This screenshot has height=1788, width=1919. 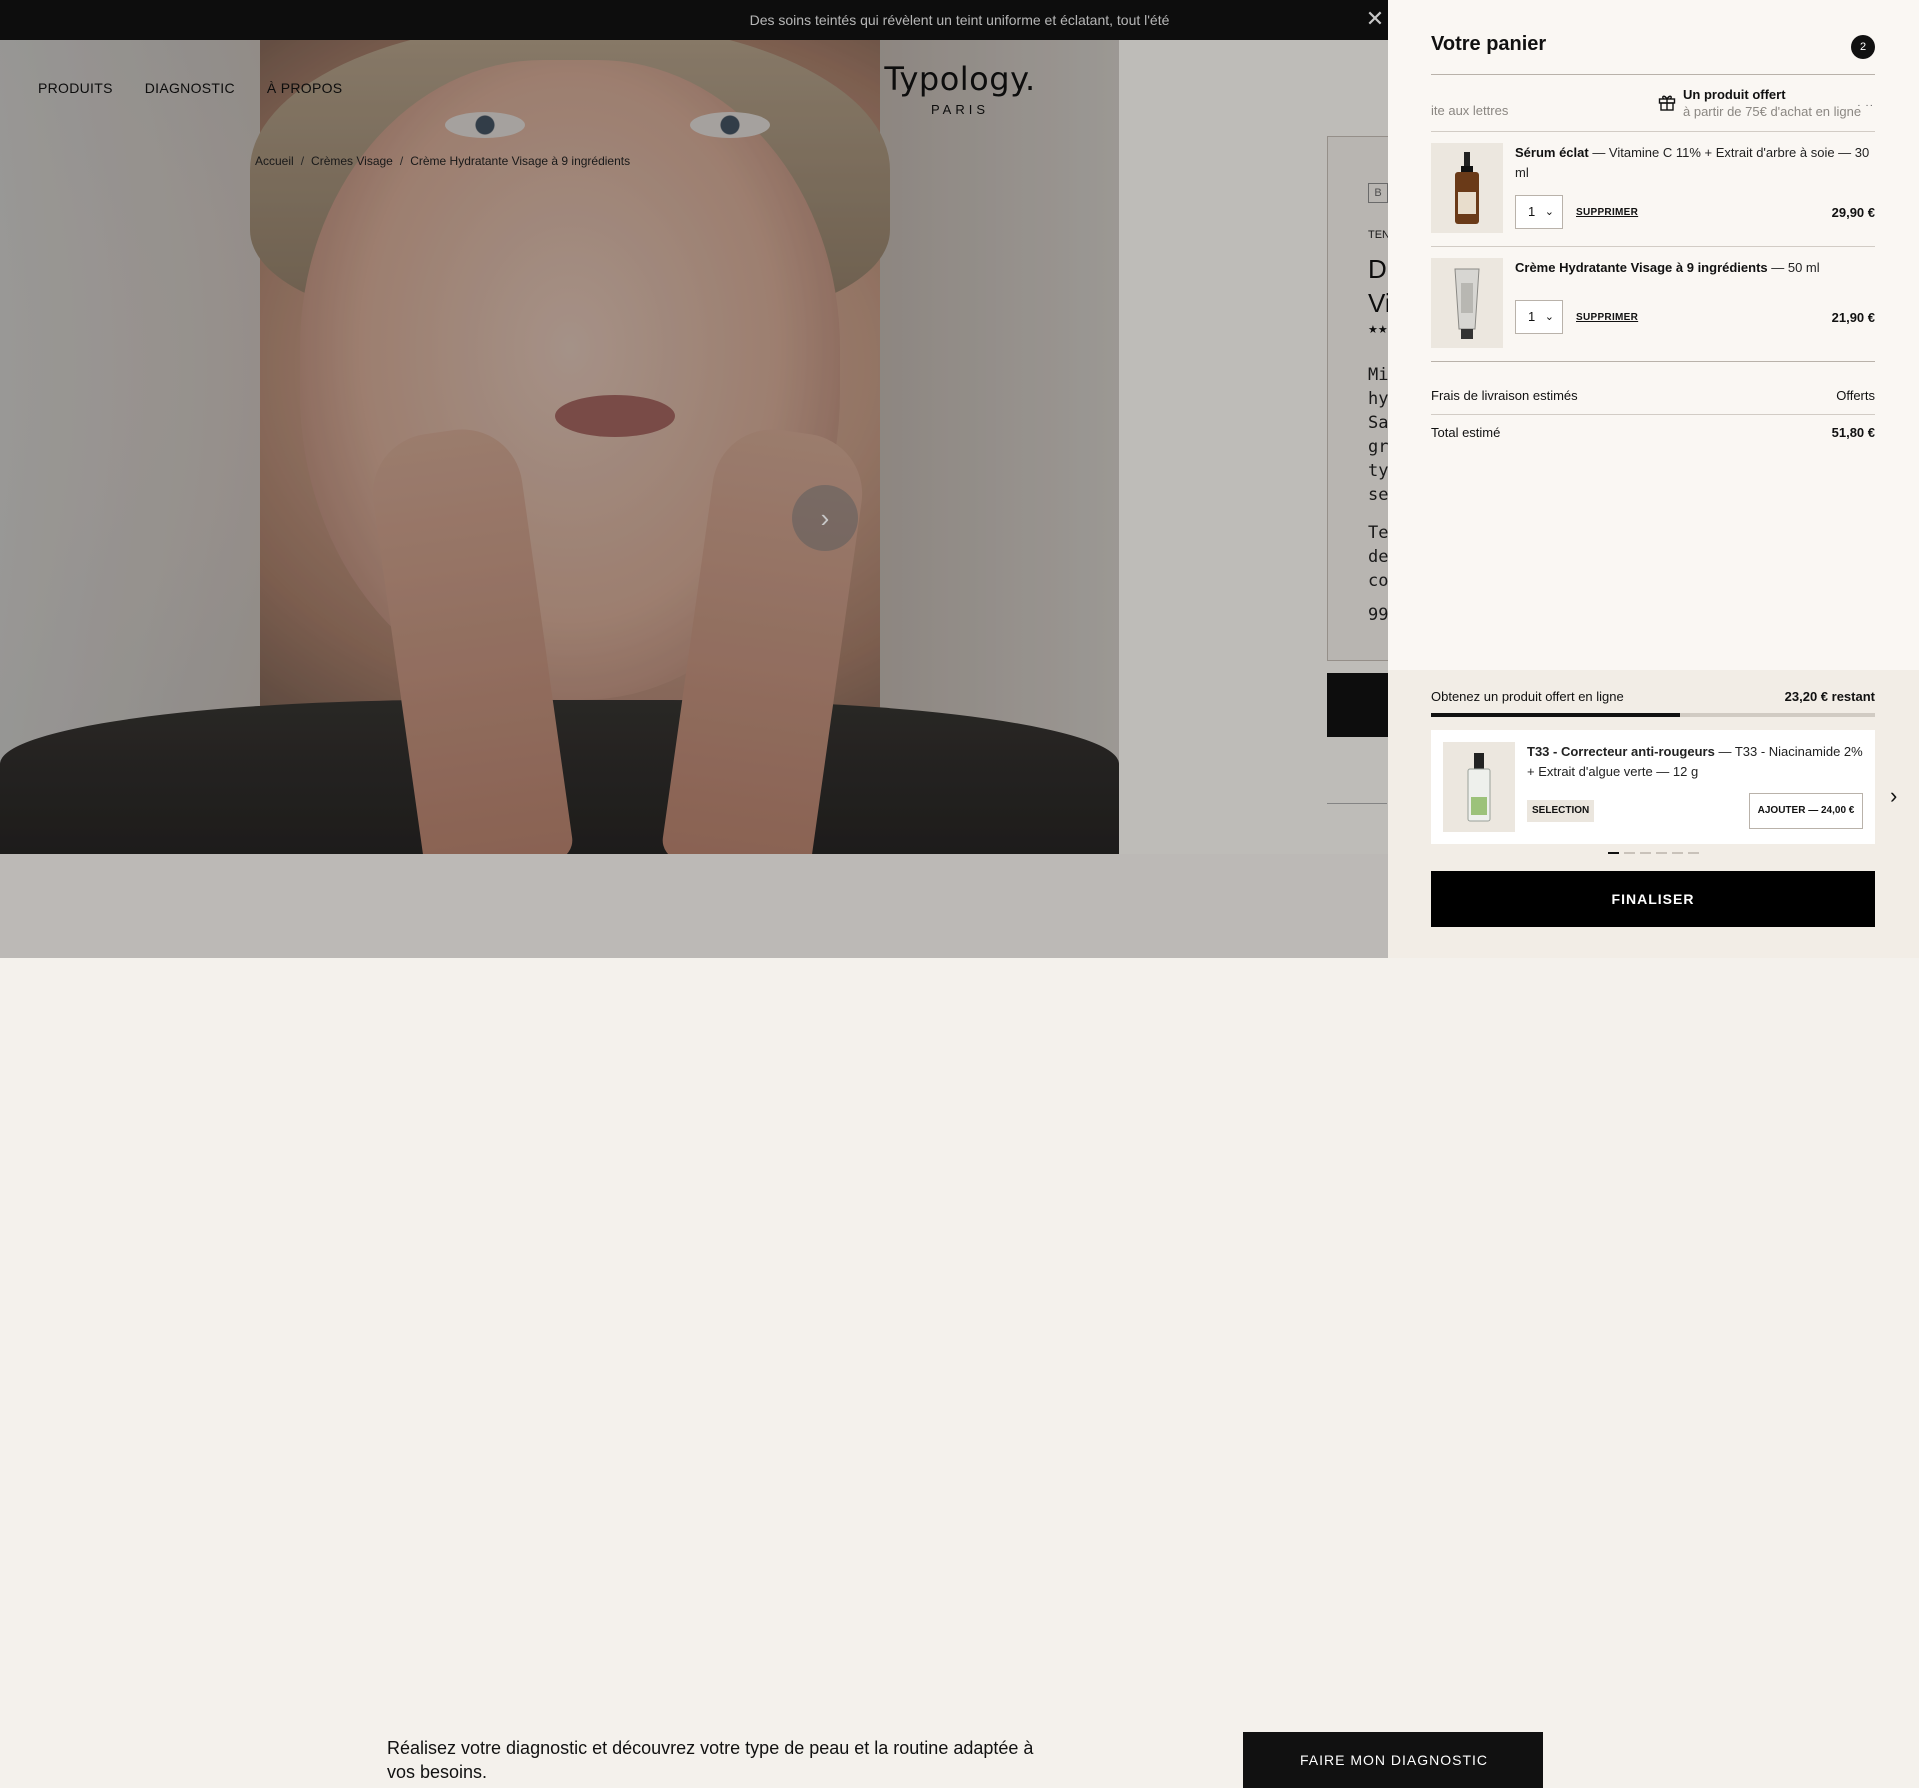 I want to click on cream-tube-image, so click(x=1467, y=303).